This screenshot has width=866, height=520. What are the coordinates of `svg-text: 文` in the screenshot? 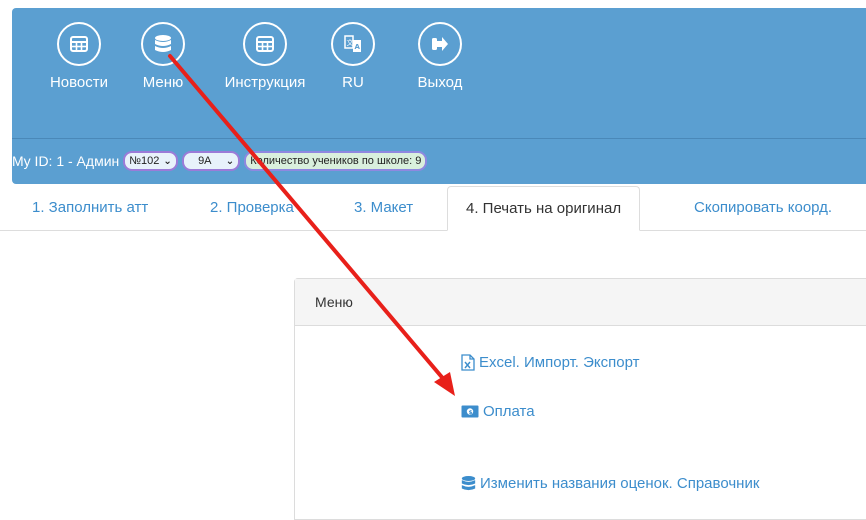 It's located at (350, 42).